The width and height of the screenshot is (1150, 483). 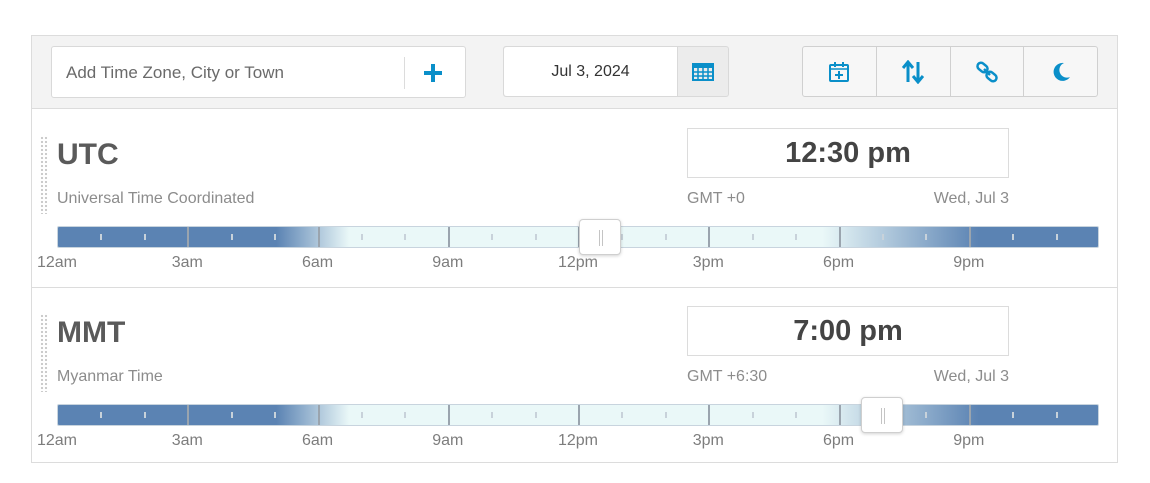 I want to click on link-button, so click(x=988, y=71).